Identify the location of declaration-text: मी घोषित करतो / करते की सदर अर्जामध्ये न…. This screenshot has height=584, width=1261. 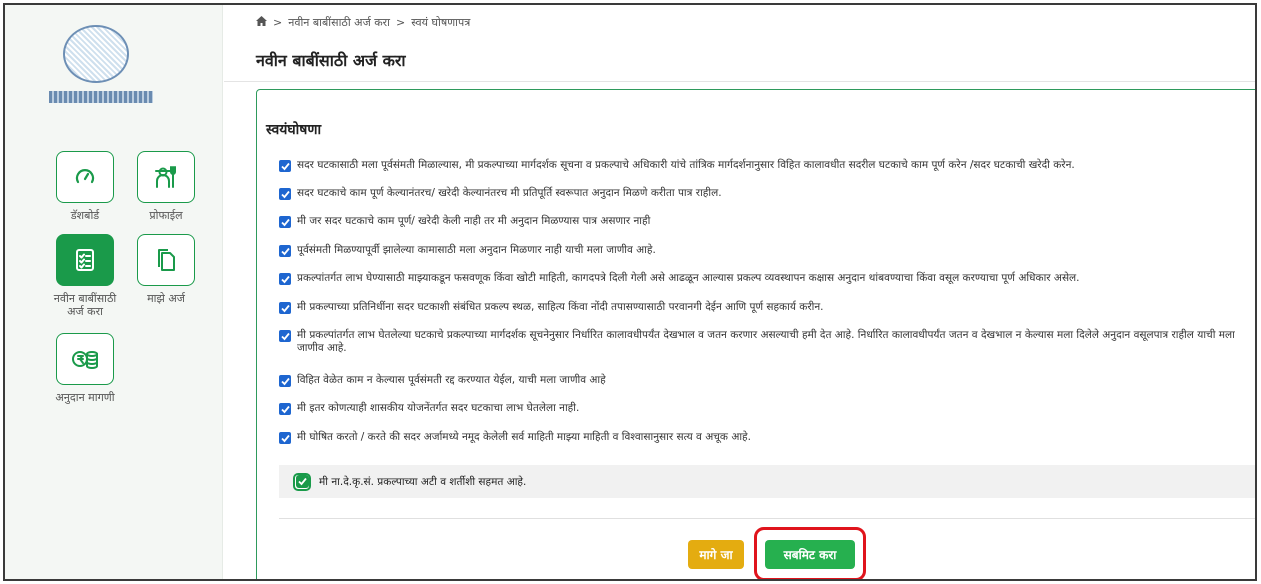
(524, 437).